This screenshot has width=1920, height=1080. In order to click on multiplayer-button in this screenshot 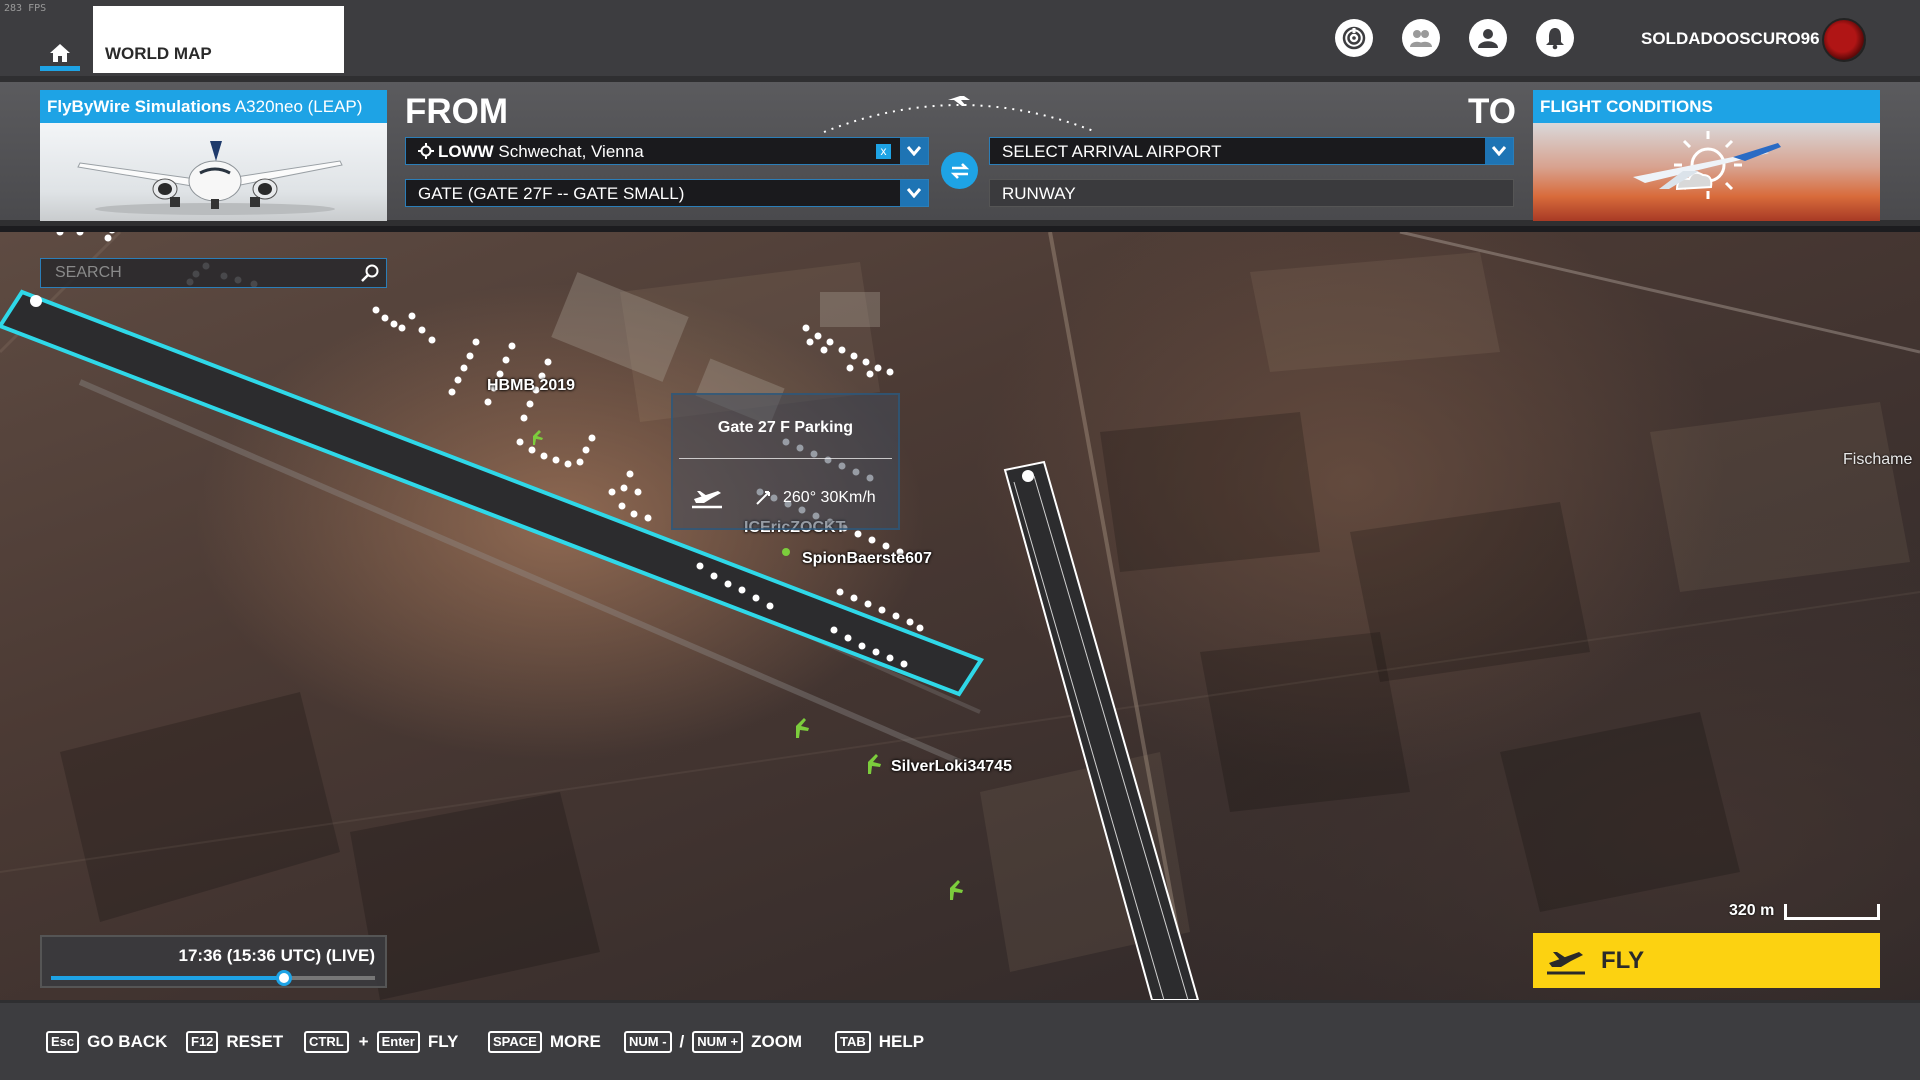, I will do `click(1421, 38)`.